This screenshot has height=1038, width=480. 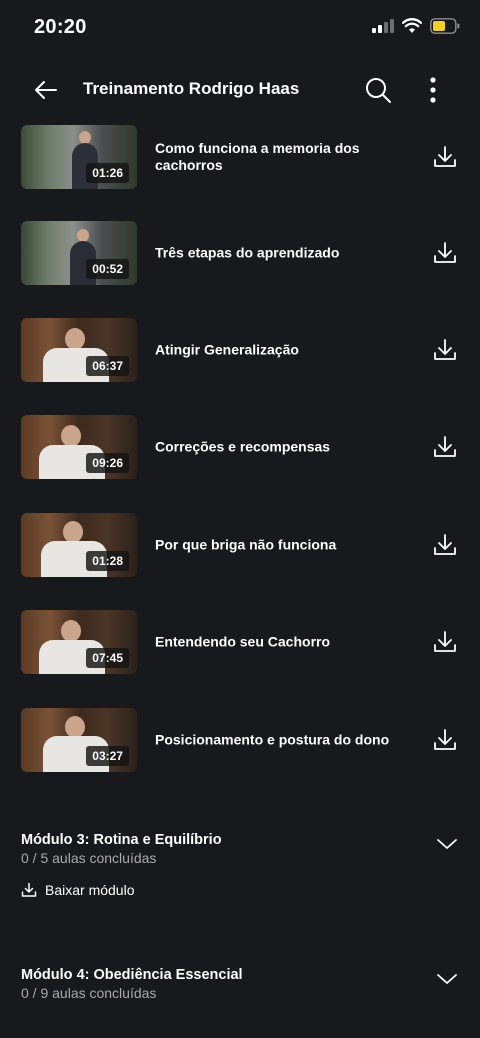 I want to click on video-thumbnail: 03:27, so click(x=79, y=740).